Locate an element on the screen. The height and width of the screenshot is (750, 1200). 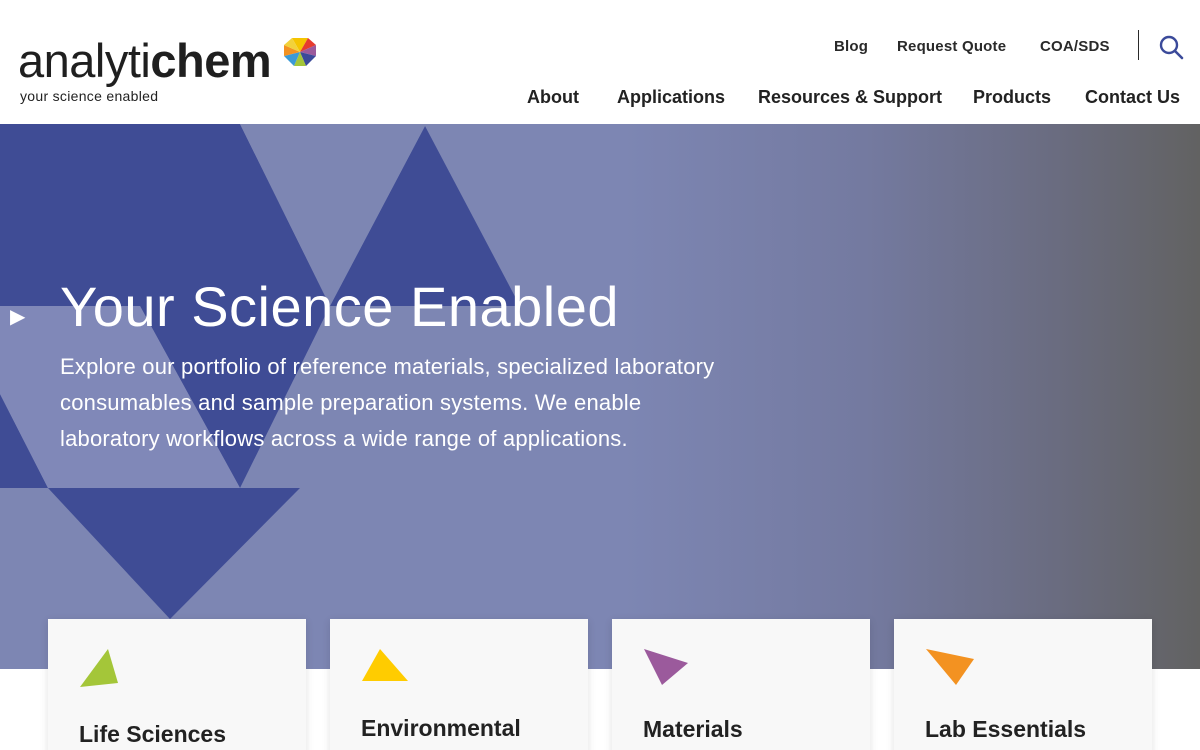
nav-products: Products is located at coordinates (1012, 97).